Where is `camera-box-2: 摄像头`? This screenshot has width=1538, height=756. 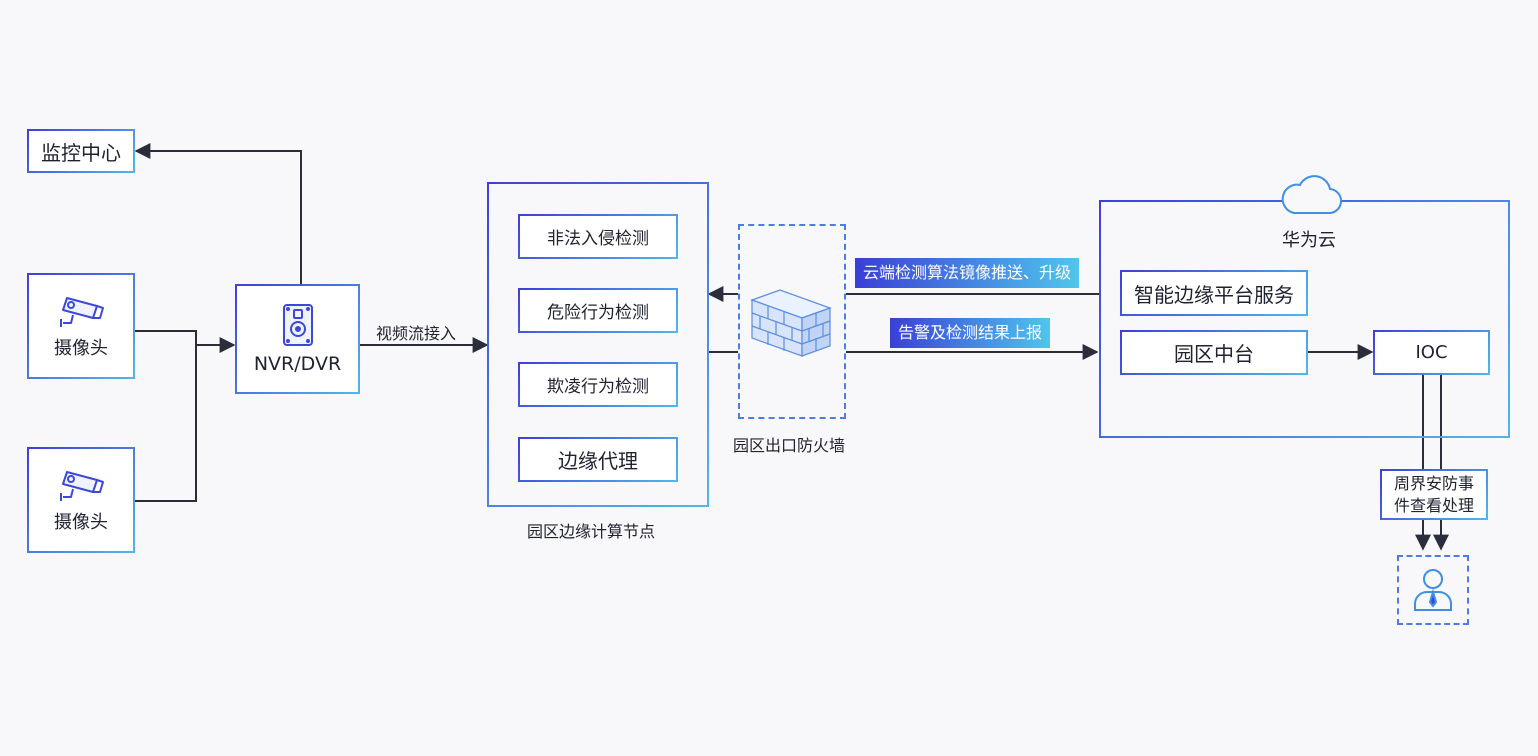 camera-box-2: 摄像头 is located at coordinates (81, 500).